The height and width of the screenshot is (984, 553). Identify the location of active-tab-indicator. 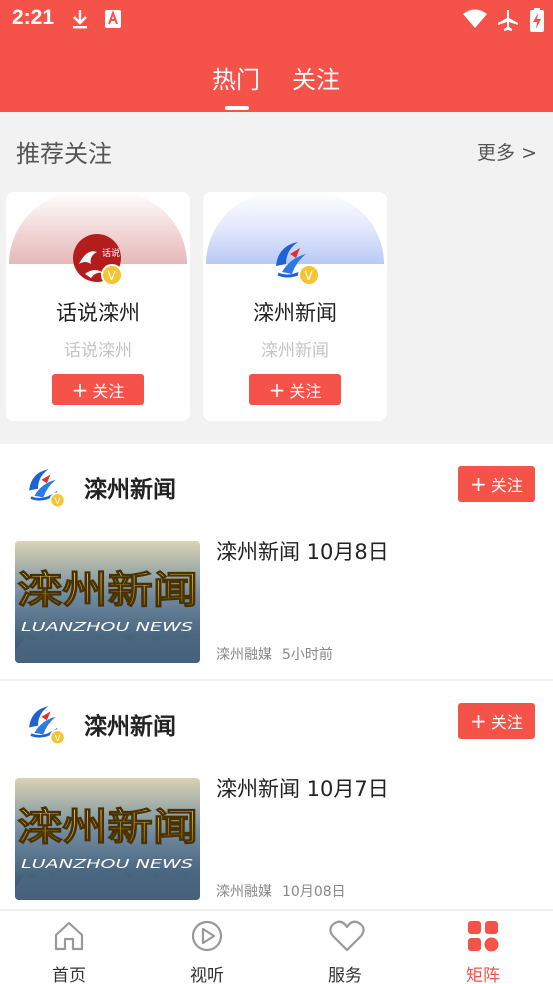
(237, 108).